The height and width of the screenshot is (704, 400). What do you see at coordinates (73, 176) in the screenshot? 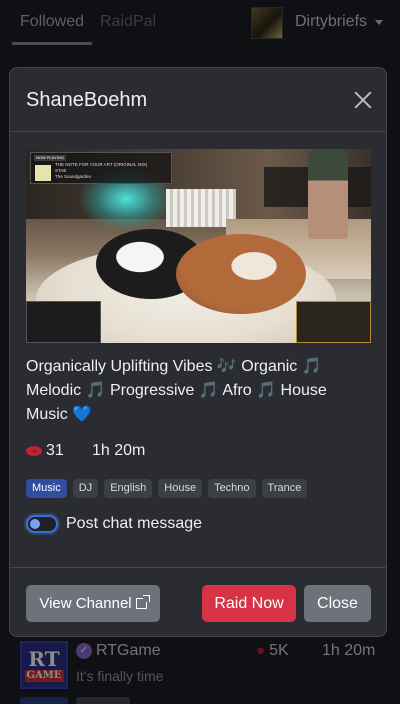
I see `track-label: The Soundgarden` at bounding box center [73, 176].